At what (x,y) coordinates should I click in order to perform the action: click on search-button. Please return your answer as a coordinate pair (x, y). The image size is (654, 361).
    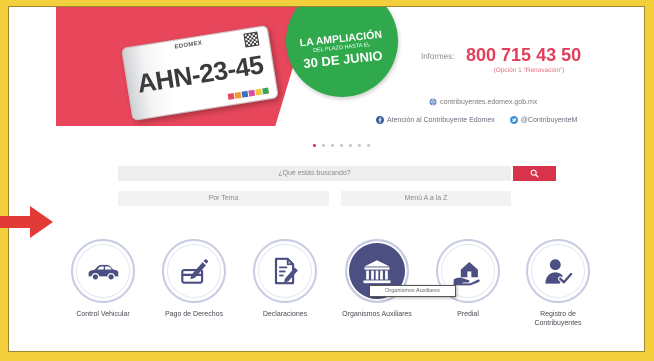
    Looking at the image, I should click on (534, 173).